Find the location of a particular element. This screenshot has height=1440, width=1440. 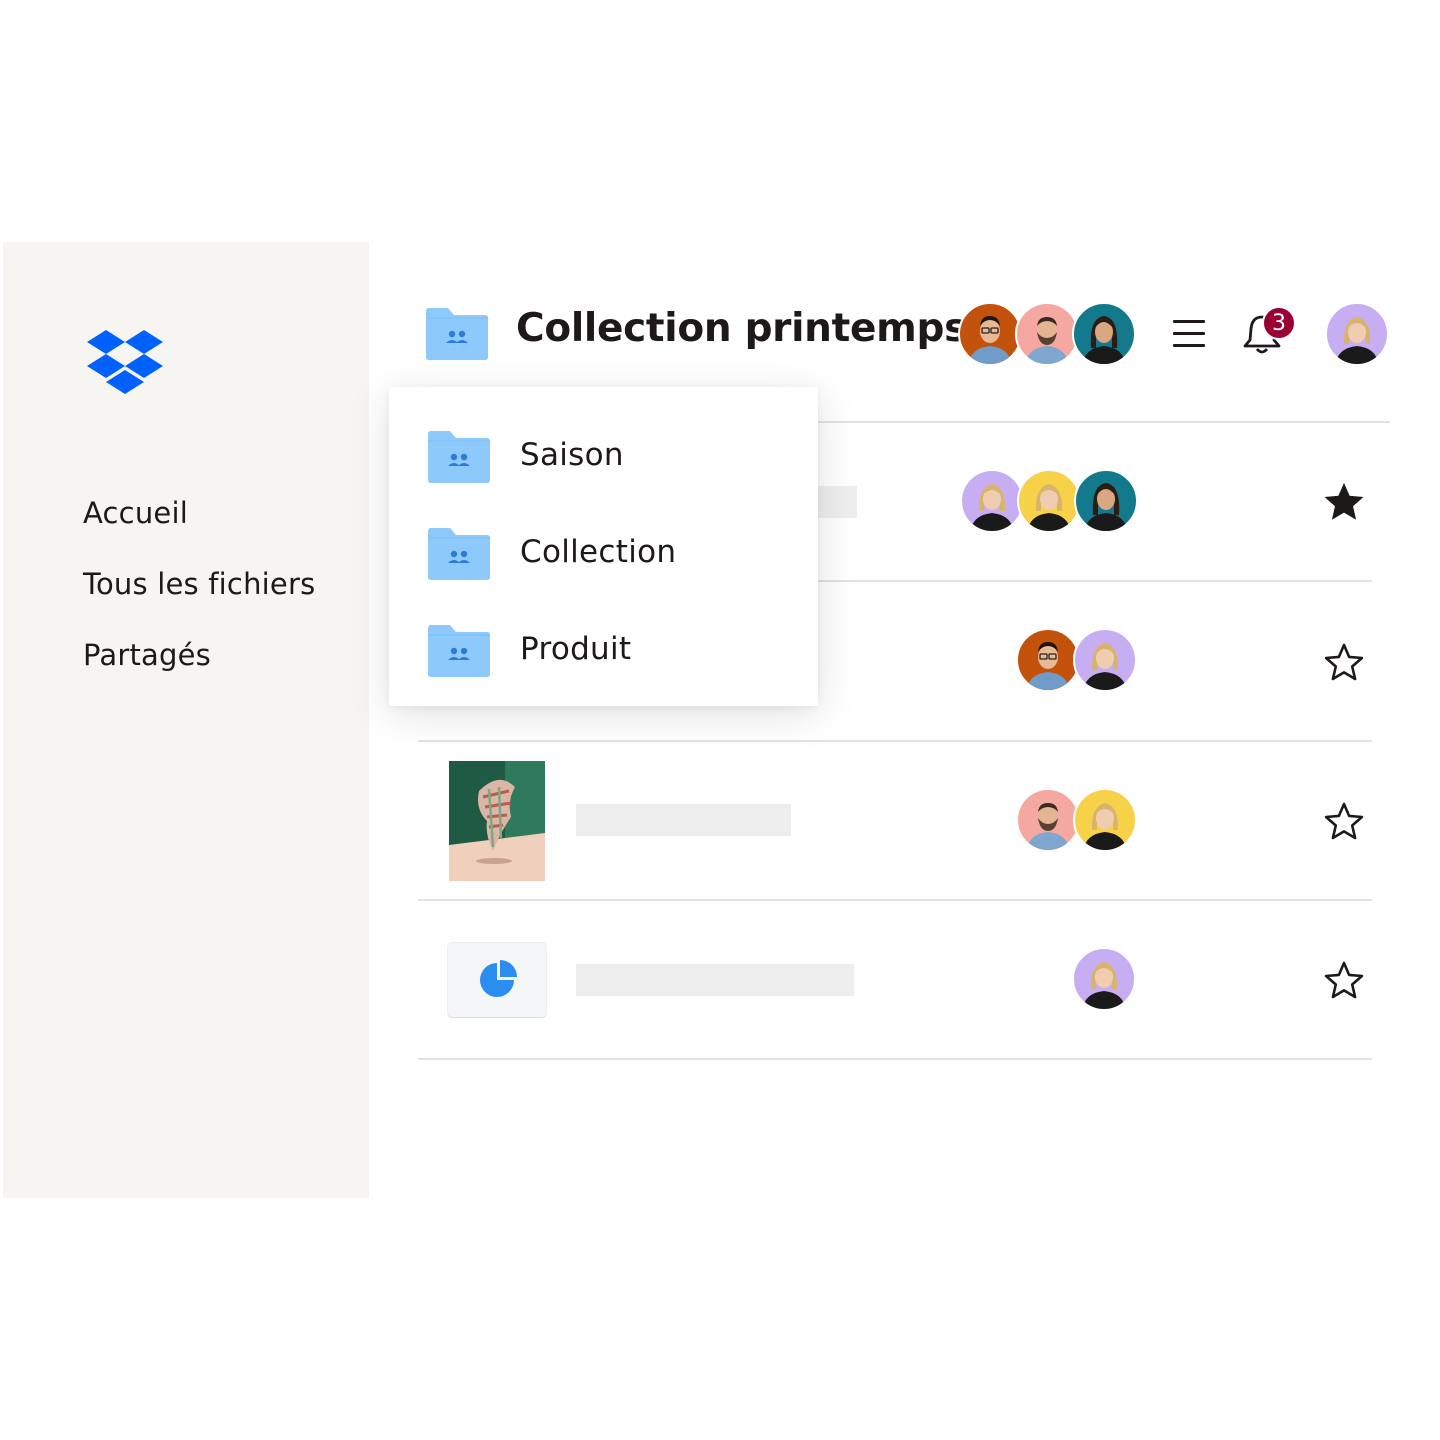

chart-file-thumbnail is located at coordinates (497, 980).